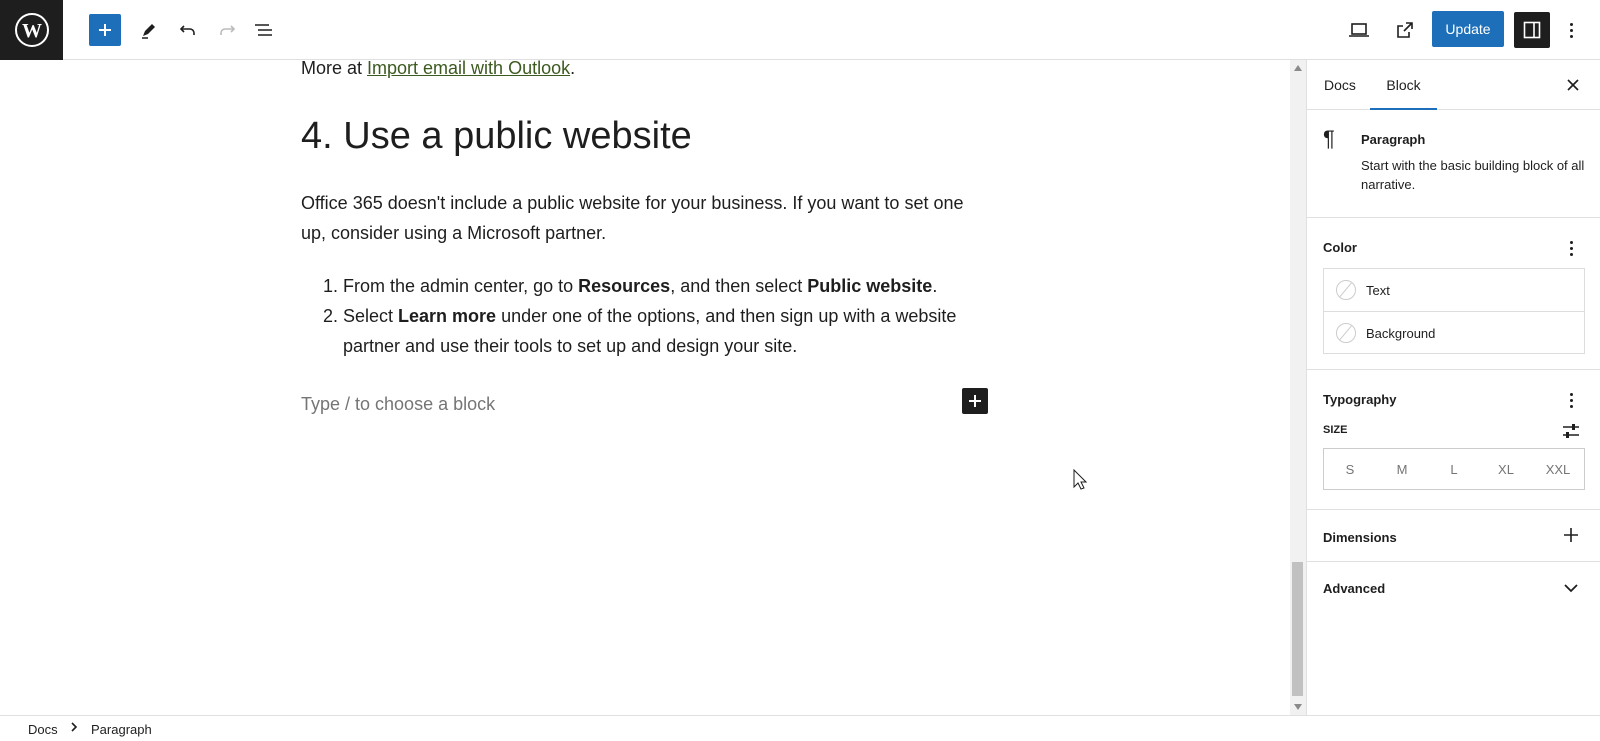 This screenshot has width=1600, height=741. I want to click on more-suffix: ., so click(573, 69).